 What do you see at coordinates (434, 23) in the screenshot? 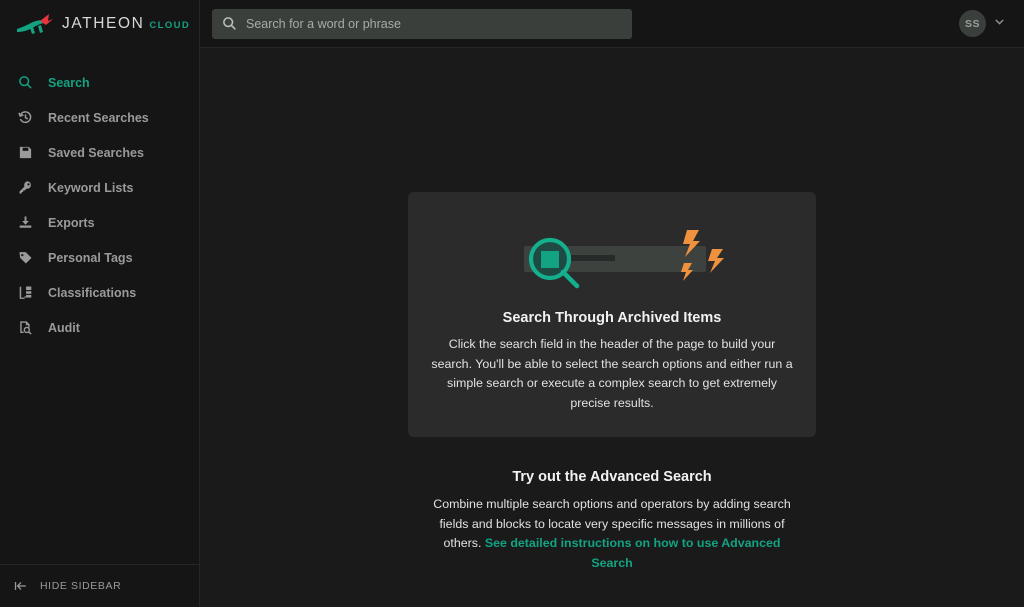
I see `search-input` at bounding box center [434, 23].